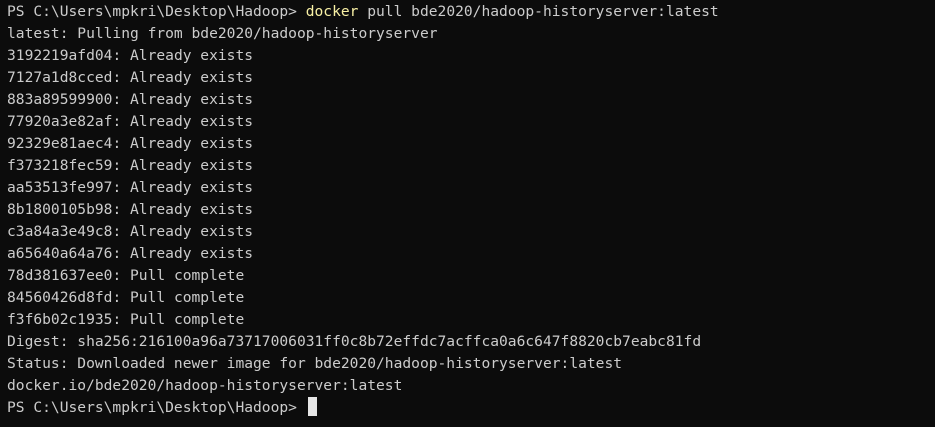 This screenshot has height=427, width=935. I want to click on layer-id: 78d381637ee0, so click(60, 275).